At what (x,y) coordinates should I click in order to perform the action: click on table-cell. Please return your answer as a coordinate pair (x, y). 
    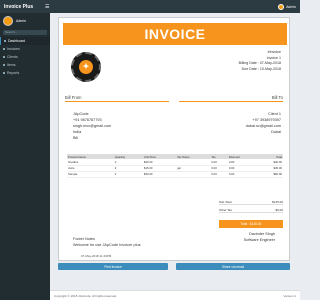
    Looking at the image, I should click on (193, 174).